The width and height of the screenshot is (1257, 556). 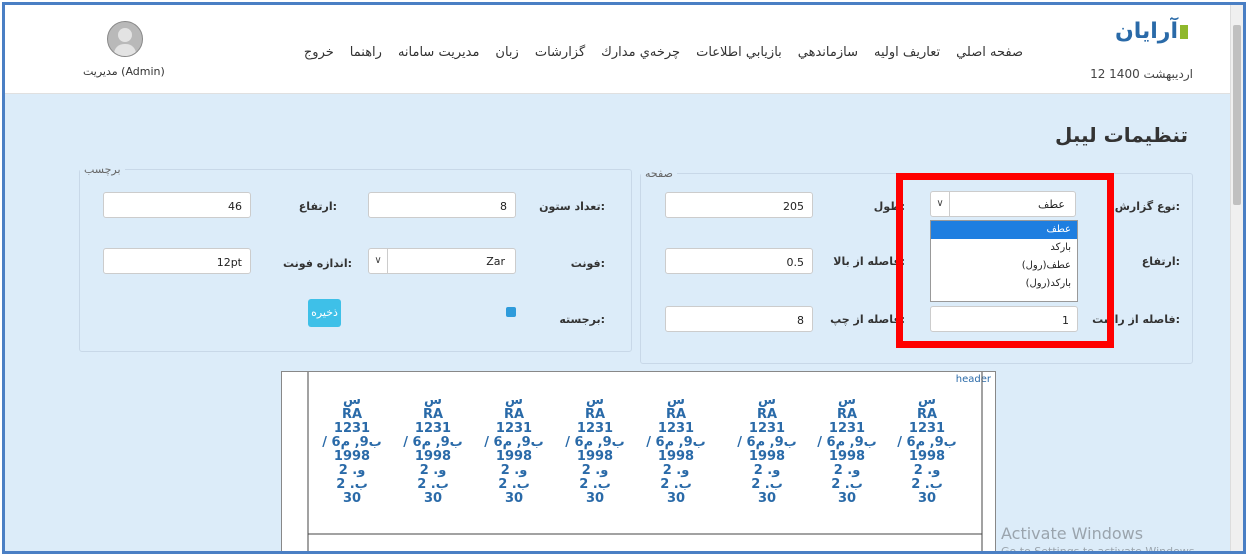 I want to click on nav-home: صفحه اصلي, so click(x=989, y=52).